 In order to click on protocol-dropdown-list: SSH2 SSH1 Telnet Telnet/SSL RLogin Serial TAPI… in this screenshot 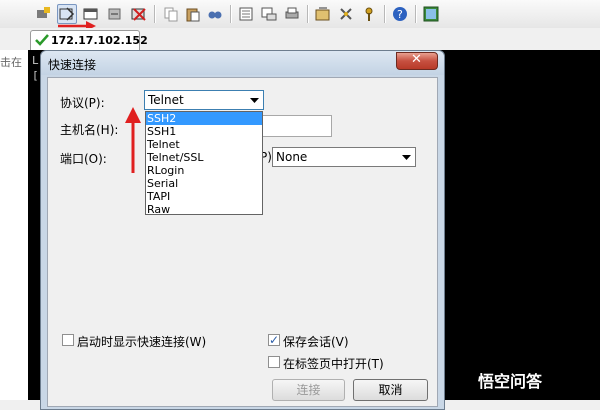, I will do `click(204, 163)`.